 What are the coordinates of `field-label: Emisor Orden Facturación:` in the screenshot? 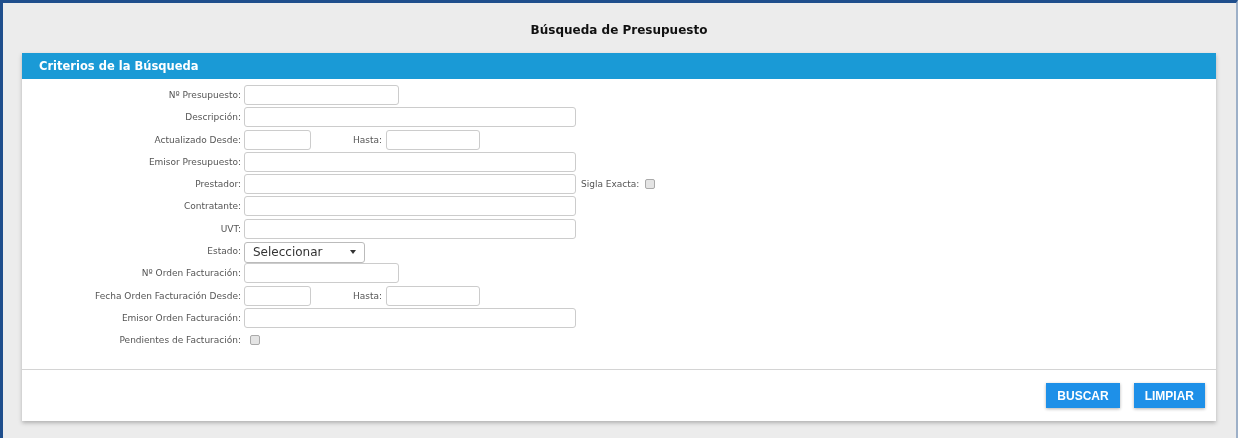 It's located at (181, 317).